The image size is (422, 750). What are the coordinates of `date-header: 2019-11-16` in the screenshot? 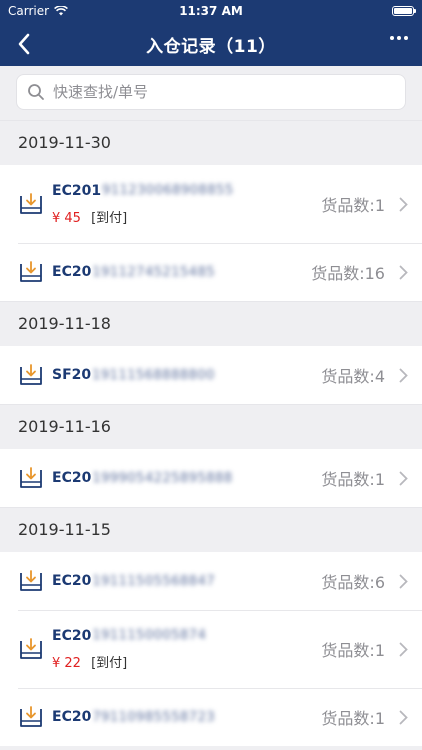 It's located at (211, 426).